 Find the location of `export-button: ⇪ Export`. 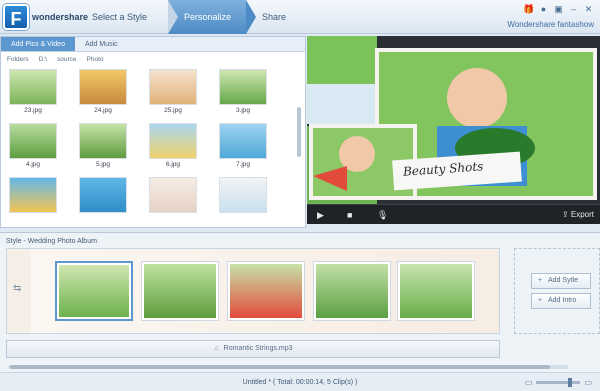

export-button: ⇪ Export is located at coordinates (573, 215).